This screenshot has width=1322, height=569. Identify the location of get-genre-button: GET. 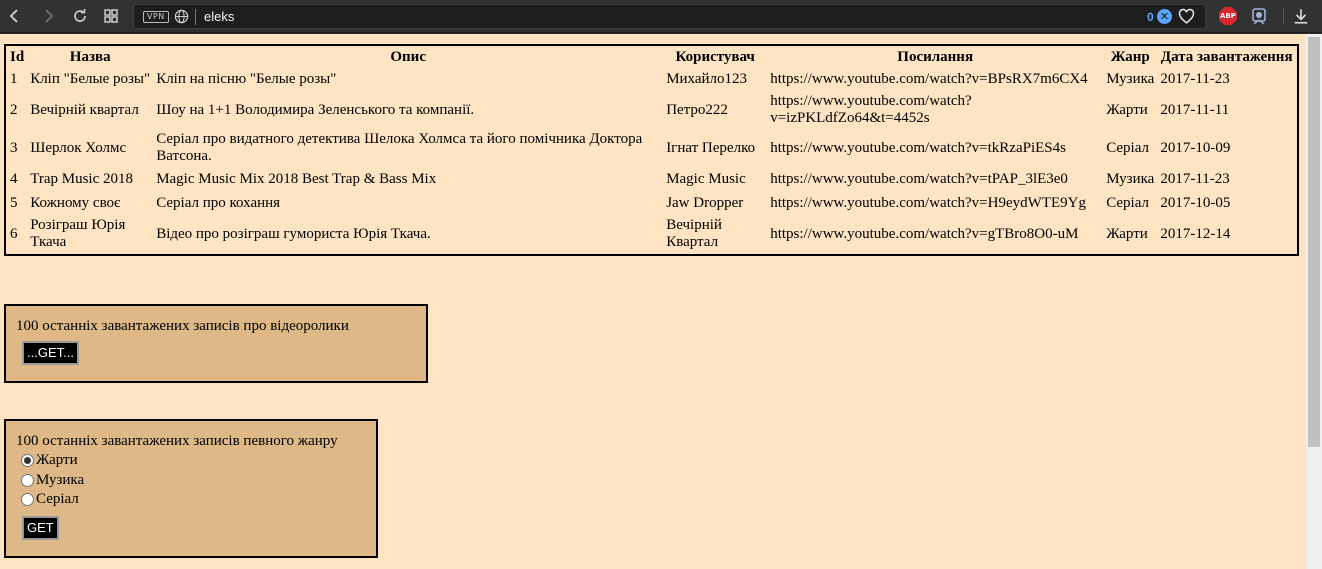
(40, 527).